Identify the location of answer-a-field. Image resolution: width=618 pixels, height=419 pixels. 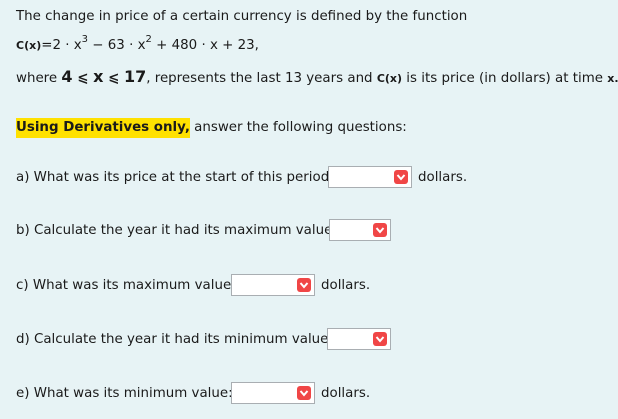
(370, 177).